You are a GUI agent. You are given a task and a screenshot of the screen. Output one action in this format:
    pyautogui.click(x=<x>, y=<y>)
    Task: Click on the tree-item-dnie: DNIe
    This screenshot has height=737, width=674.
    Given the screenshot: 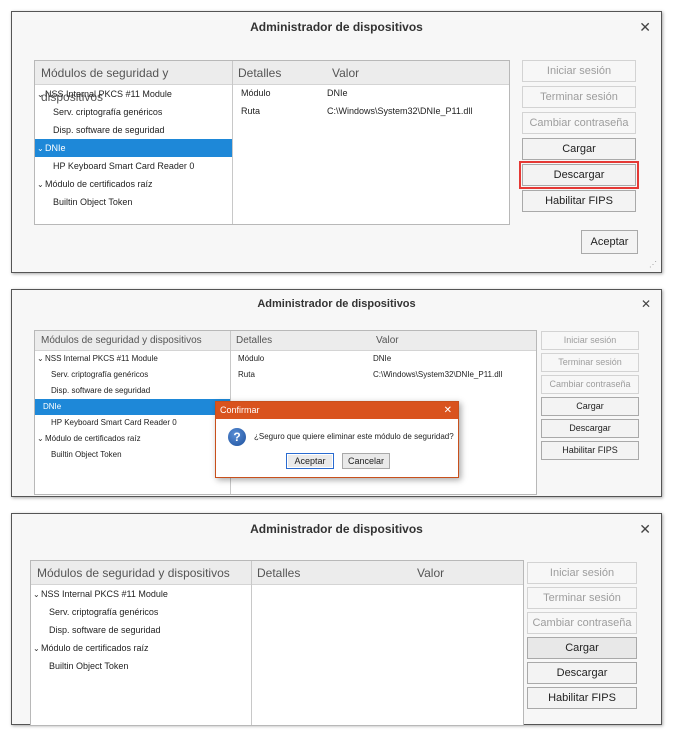 What is the action you would take?
    pyautogui.click(x=132, y=407)
    